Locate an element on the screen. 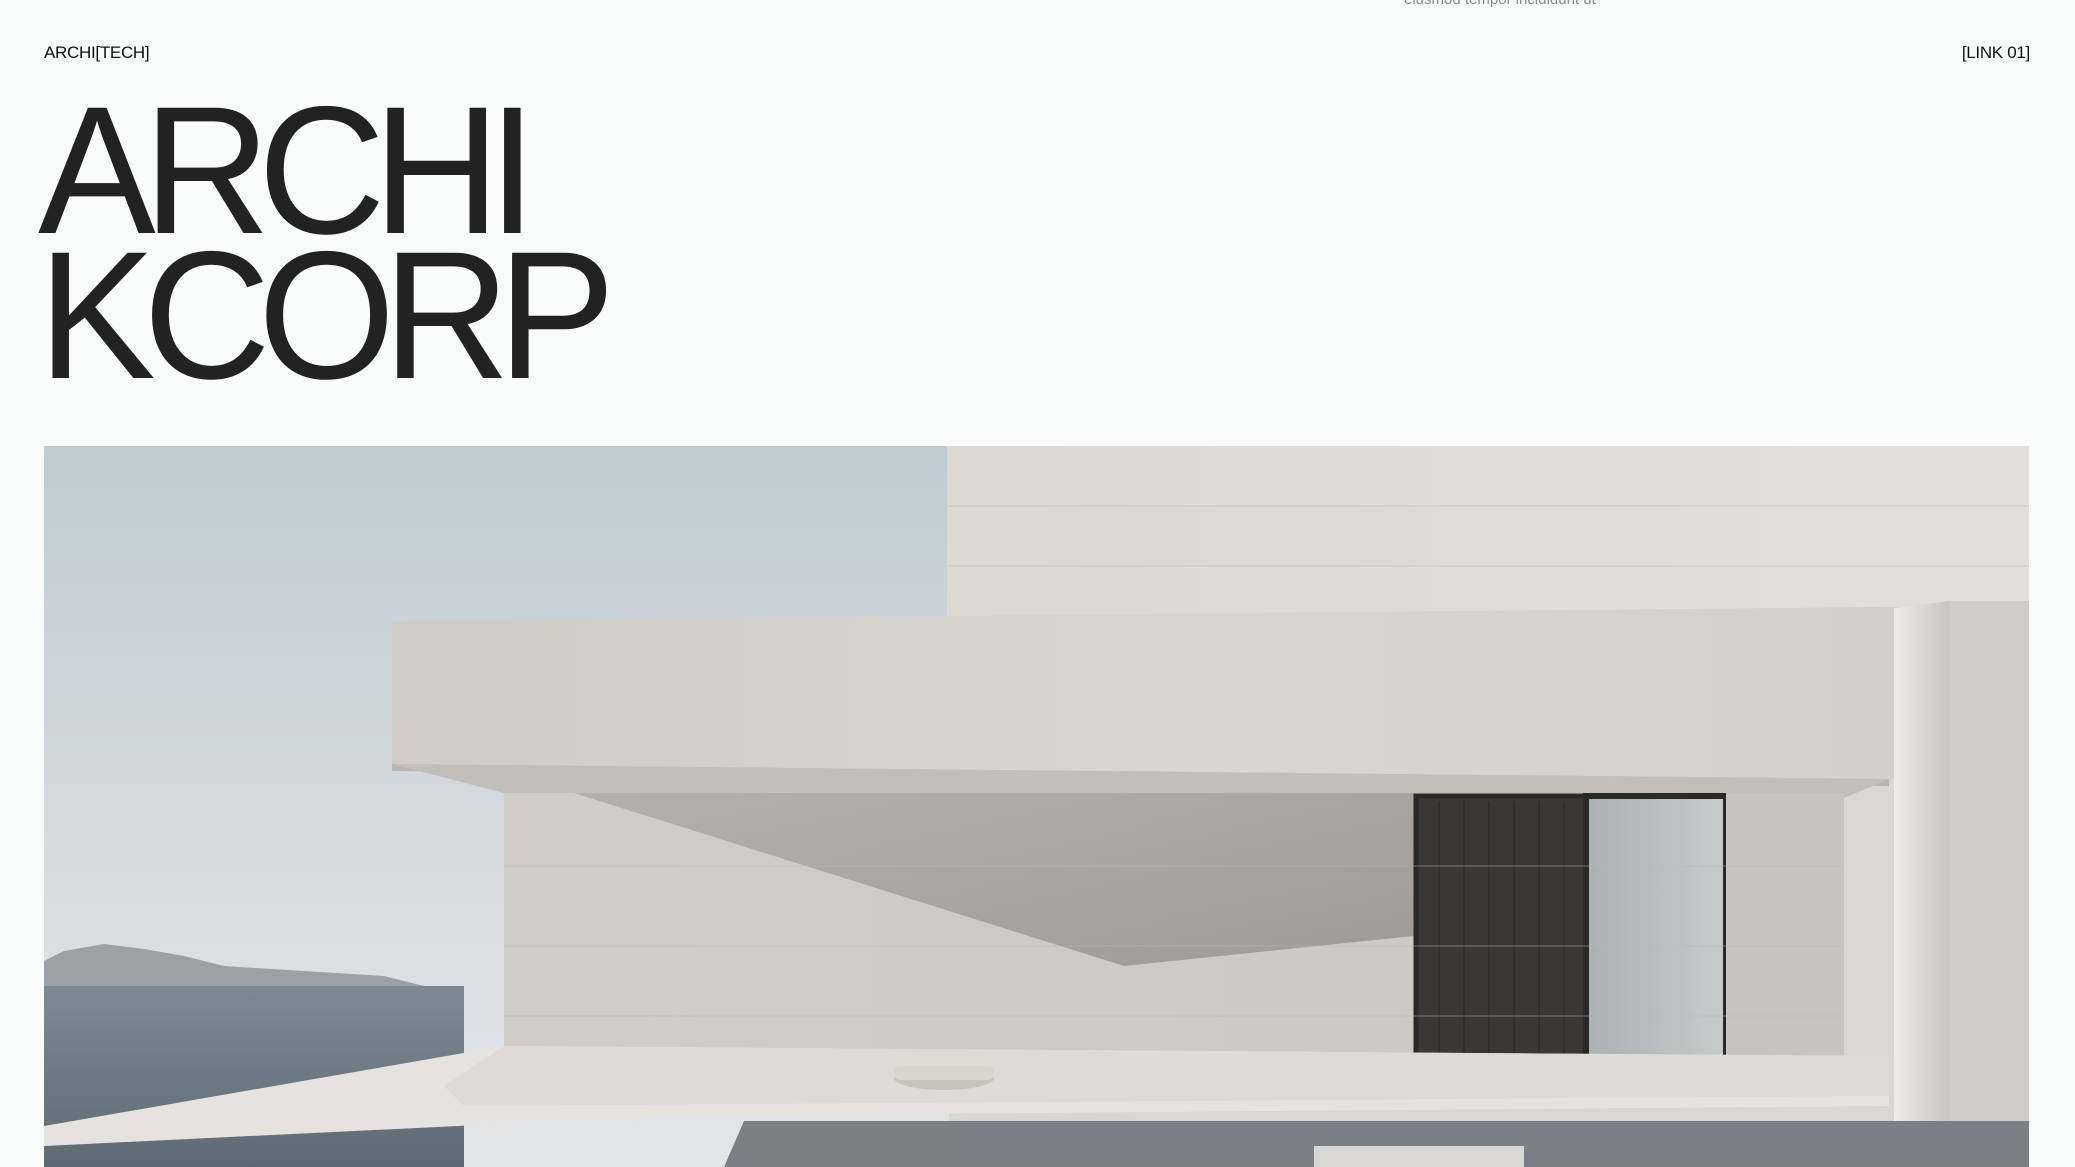 The height and width of the screenshot is (1167, 2075). nav-link-01: [LINK 01] is located at coordinates (1996, 53).